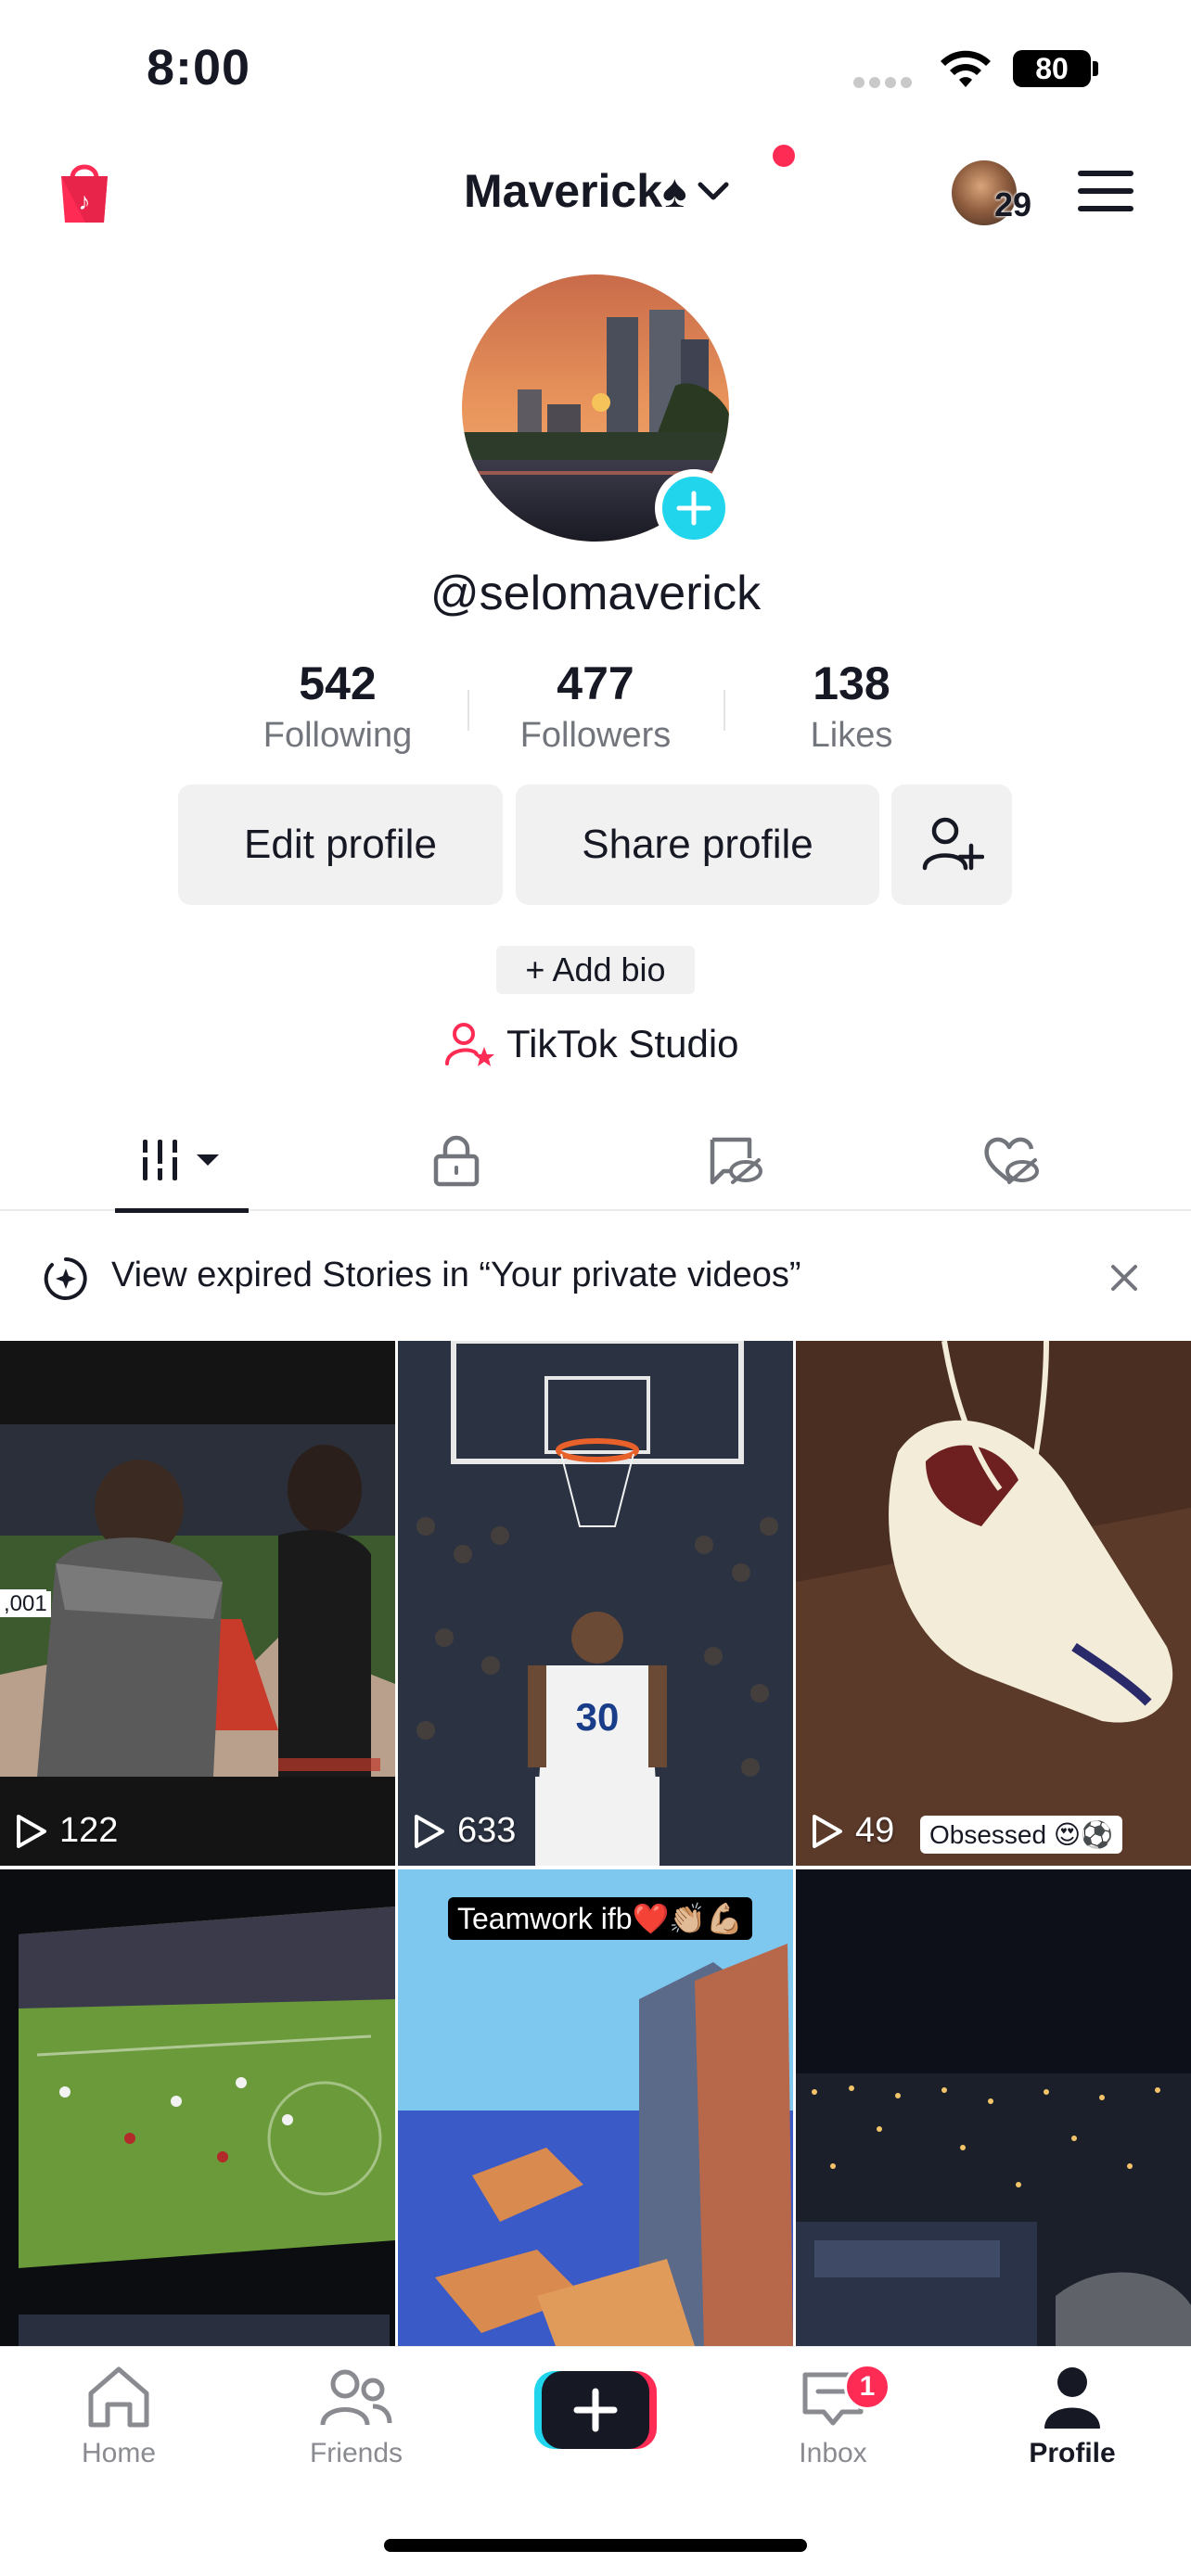  I want to click on signal-icon, so click(885, 82).